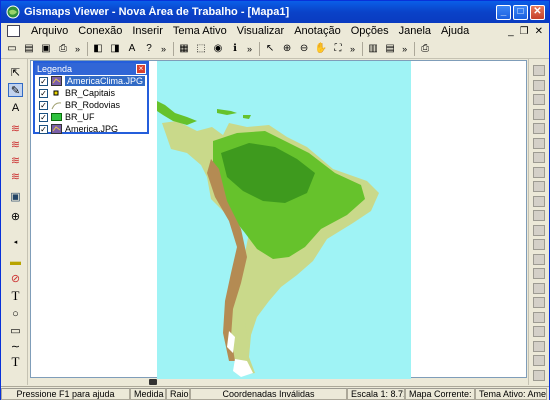 Image resolution: width=550 pixels, height=400 pixels. I want to click on mdi-restore-icon: ❐, so click(524, 31).